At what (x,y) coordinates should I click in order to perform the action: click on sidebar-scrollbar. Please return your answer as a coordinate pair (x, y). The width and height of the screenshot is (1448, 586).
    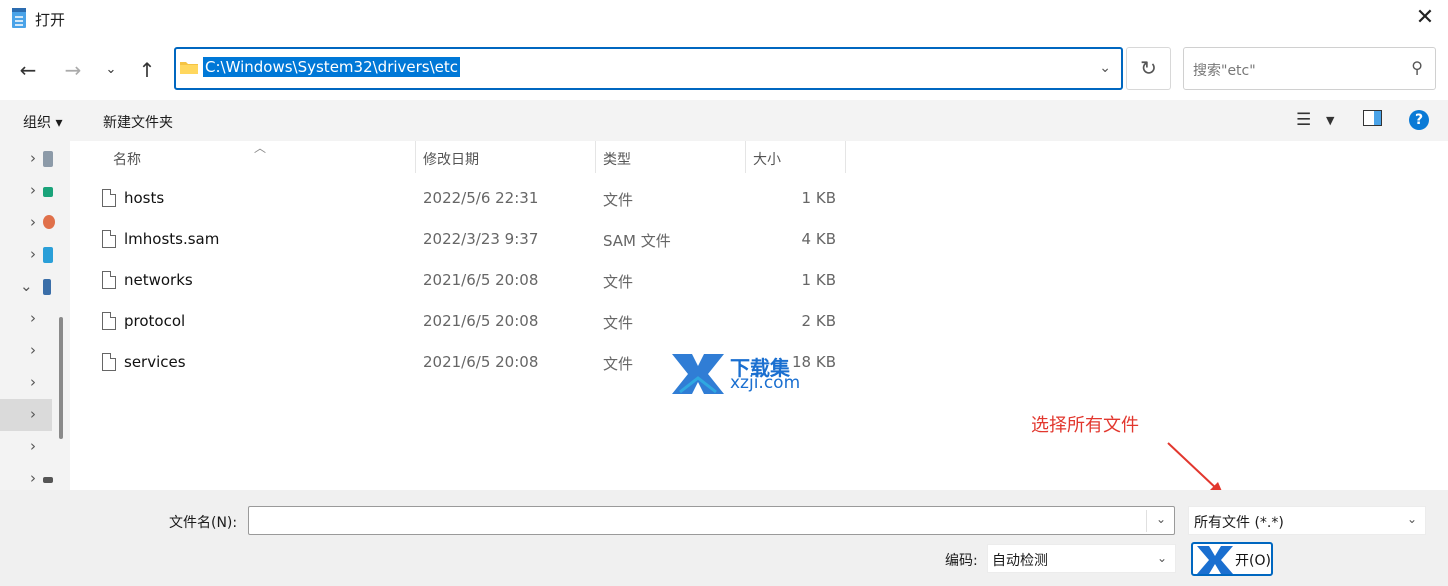
    Looking at the image, I should click on (61, 378).